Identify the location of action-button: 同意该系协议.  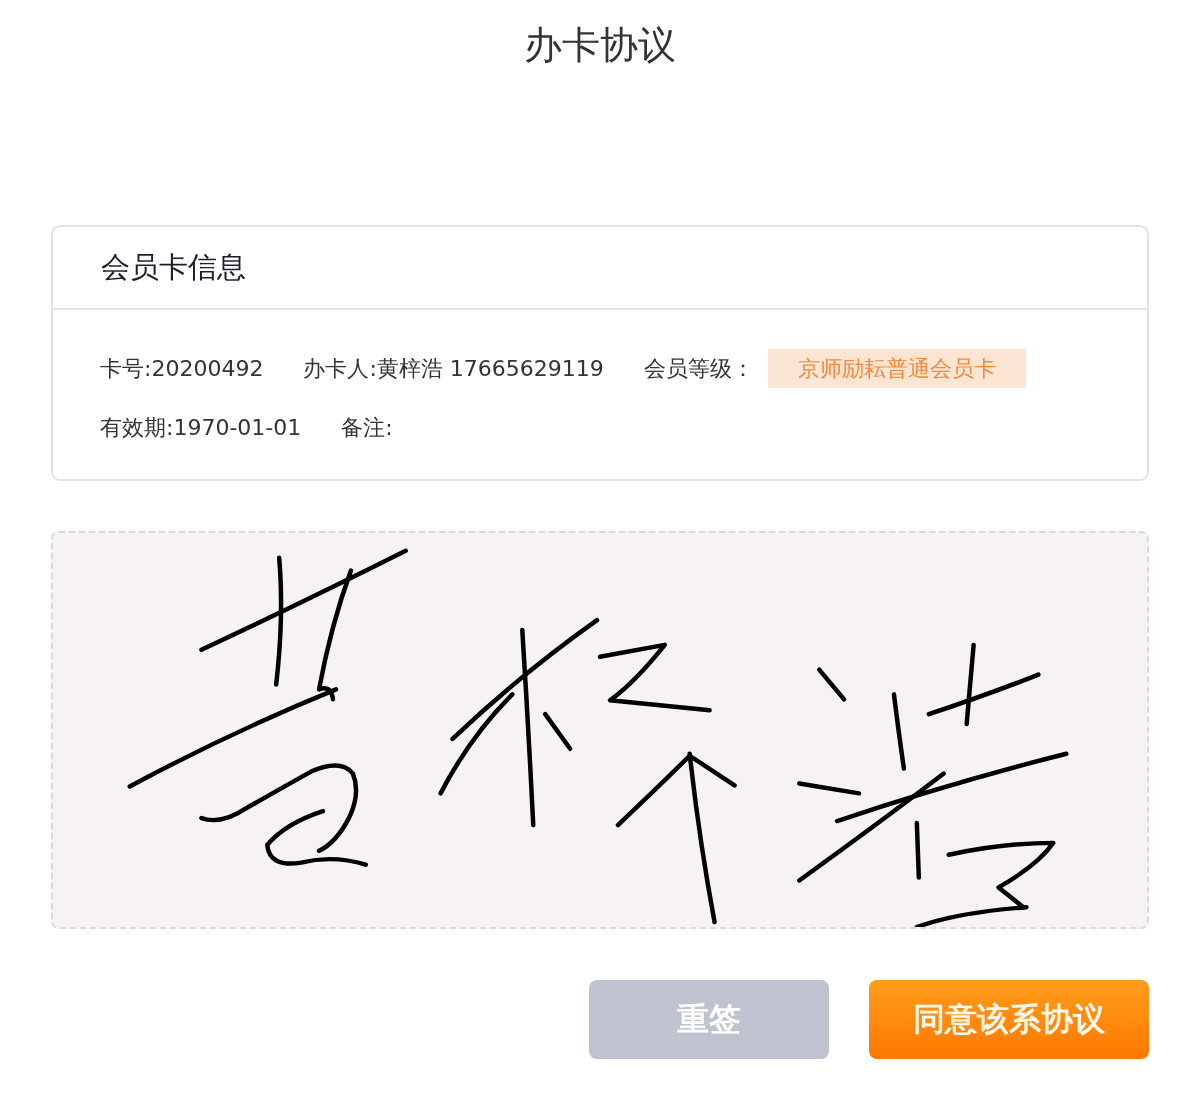
(1009, 1019).